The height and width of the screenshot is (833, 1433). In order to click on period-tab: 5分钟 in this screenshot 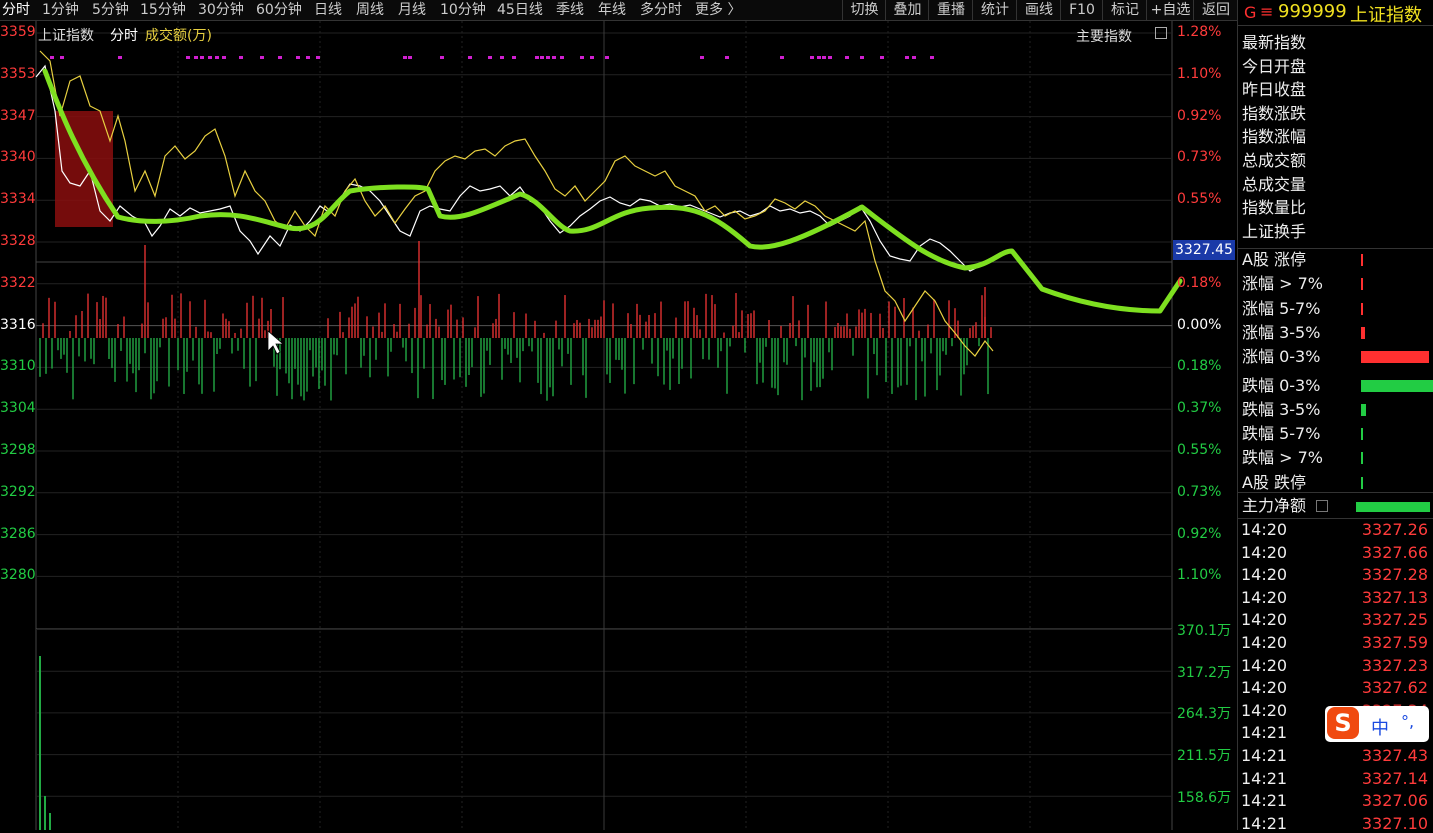, I will do `click(110, 10)`.